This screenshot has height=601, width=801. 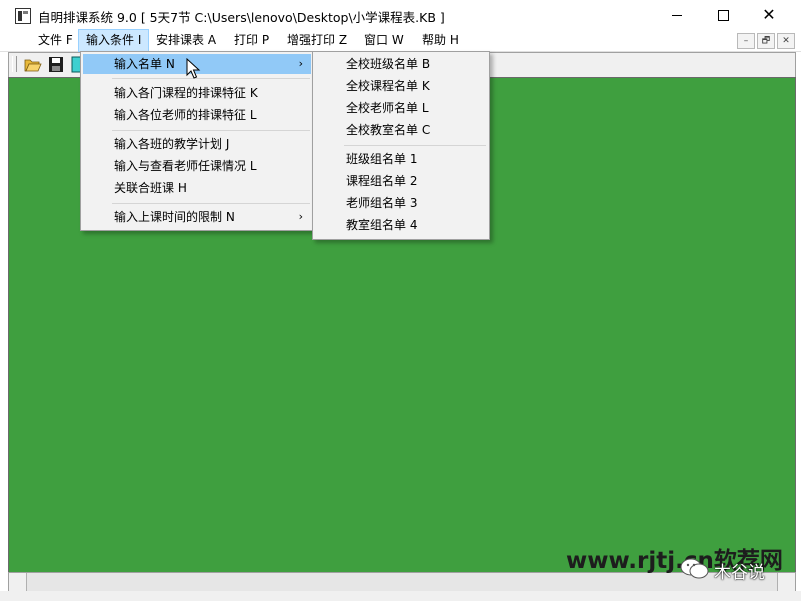 I want to click on menu-item-course-groups: 课程组名单 2, so click(x=401, y=181).